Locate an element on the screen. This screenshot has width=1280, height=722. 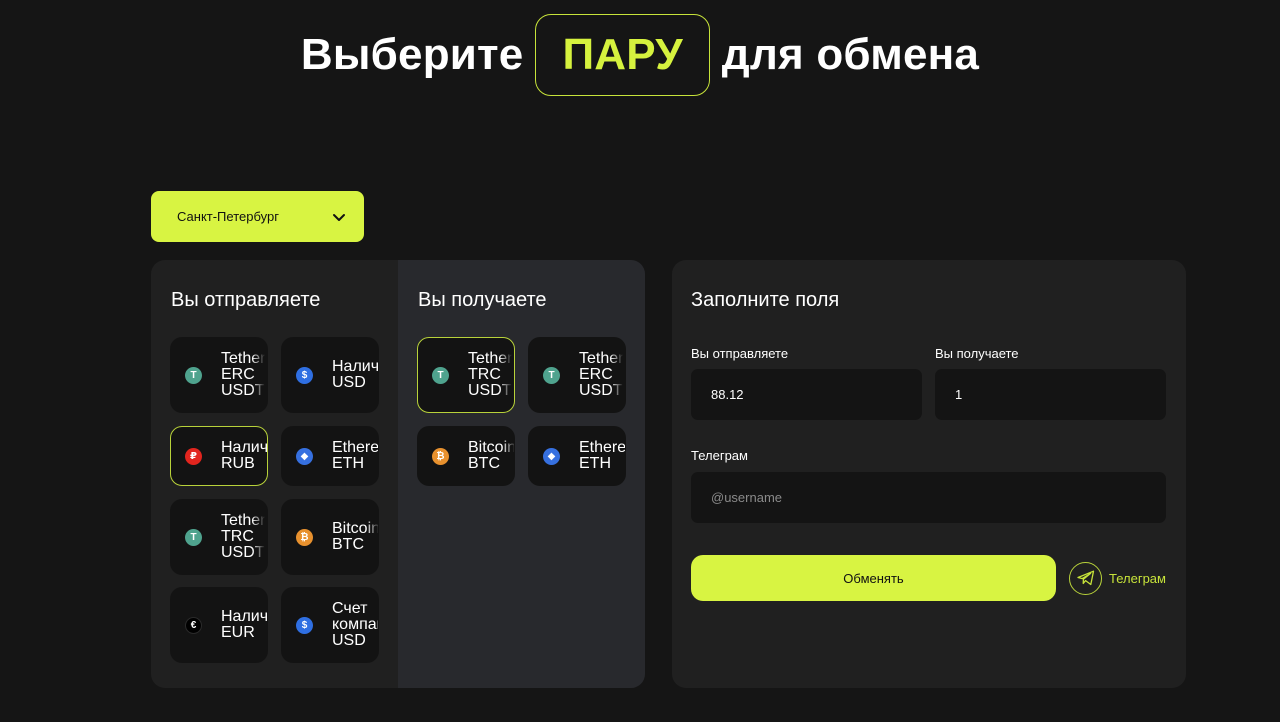
coin-label: Наличные USD is located at coordinates (355, 374).